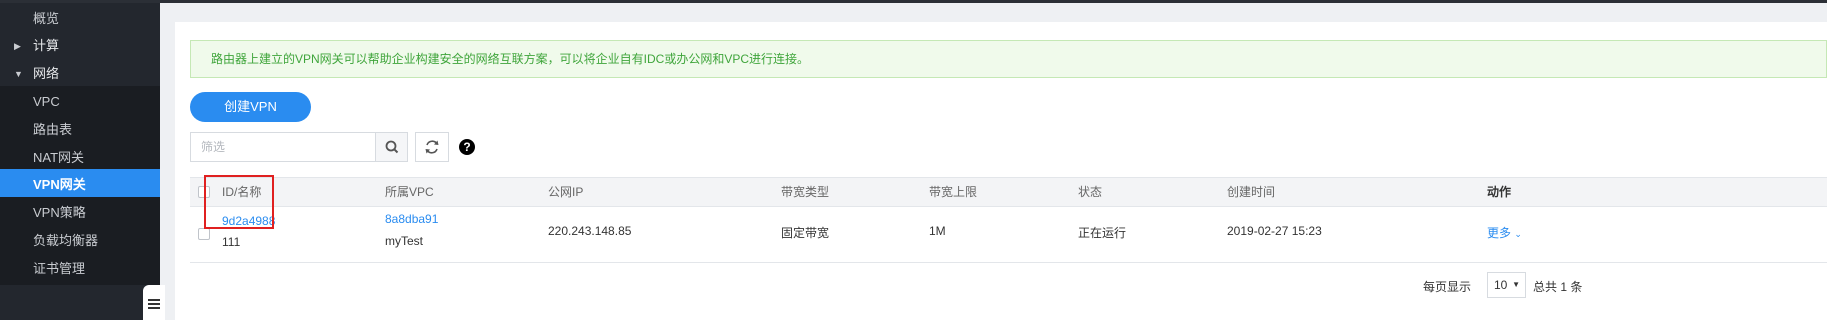 The height and width of the screenshot is (320, 1827). I want to click on top-bar, so click(913, 1).